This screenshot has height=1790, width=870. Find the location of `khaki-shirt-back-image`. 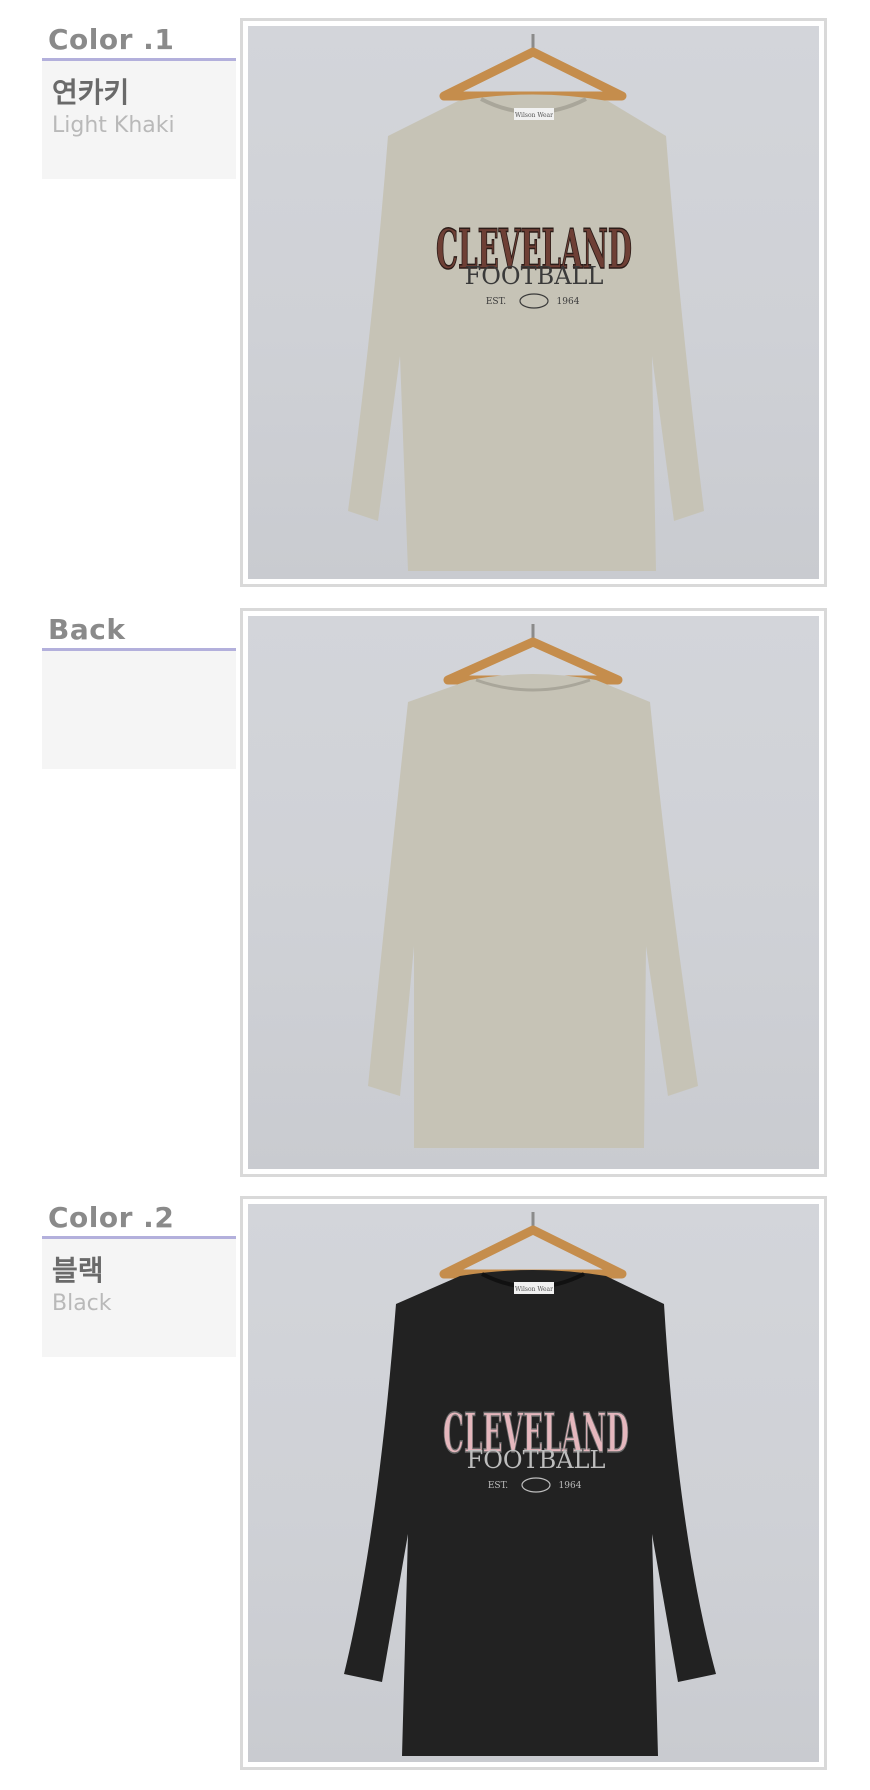

khaki-shirt-back-image is located at coordinates (533, 886).